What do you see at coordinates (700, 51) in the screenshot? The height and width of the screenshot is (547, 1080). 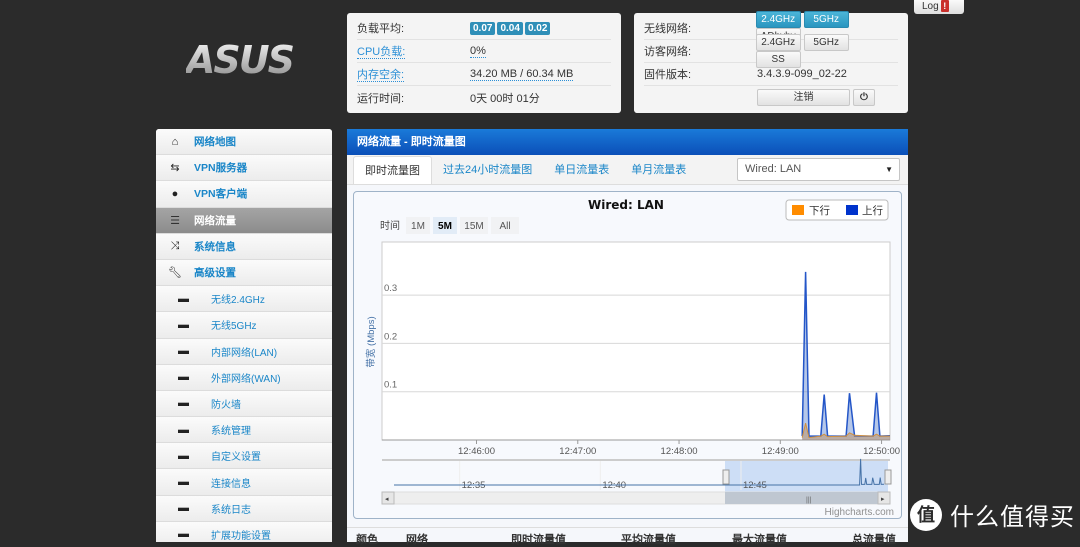 I see `guest-label: 访客网络:` at bounding box center [700, 51].